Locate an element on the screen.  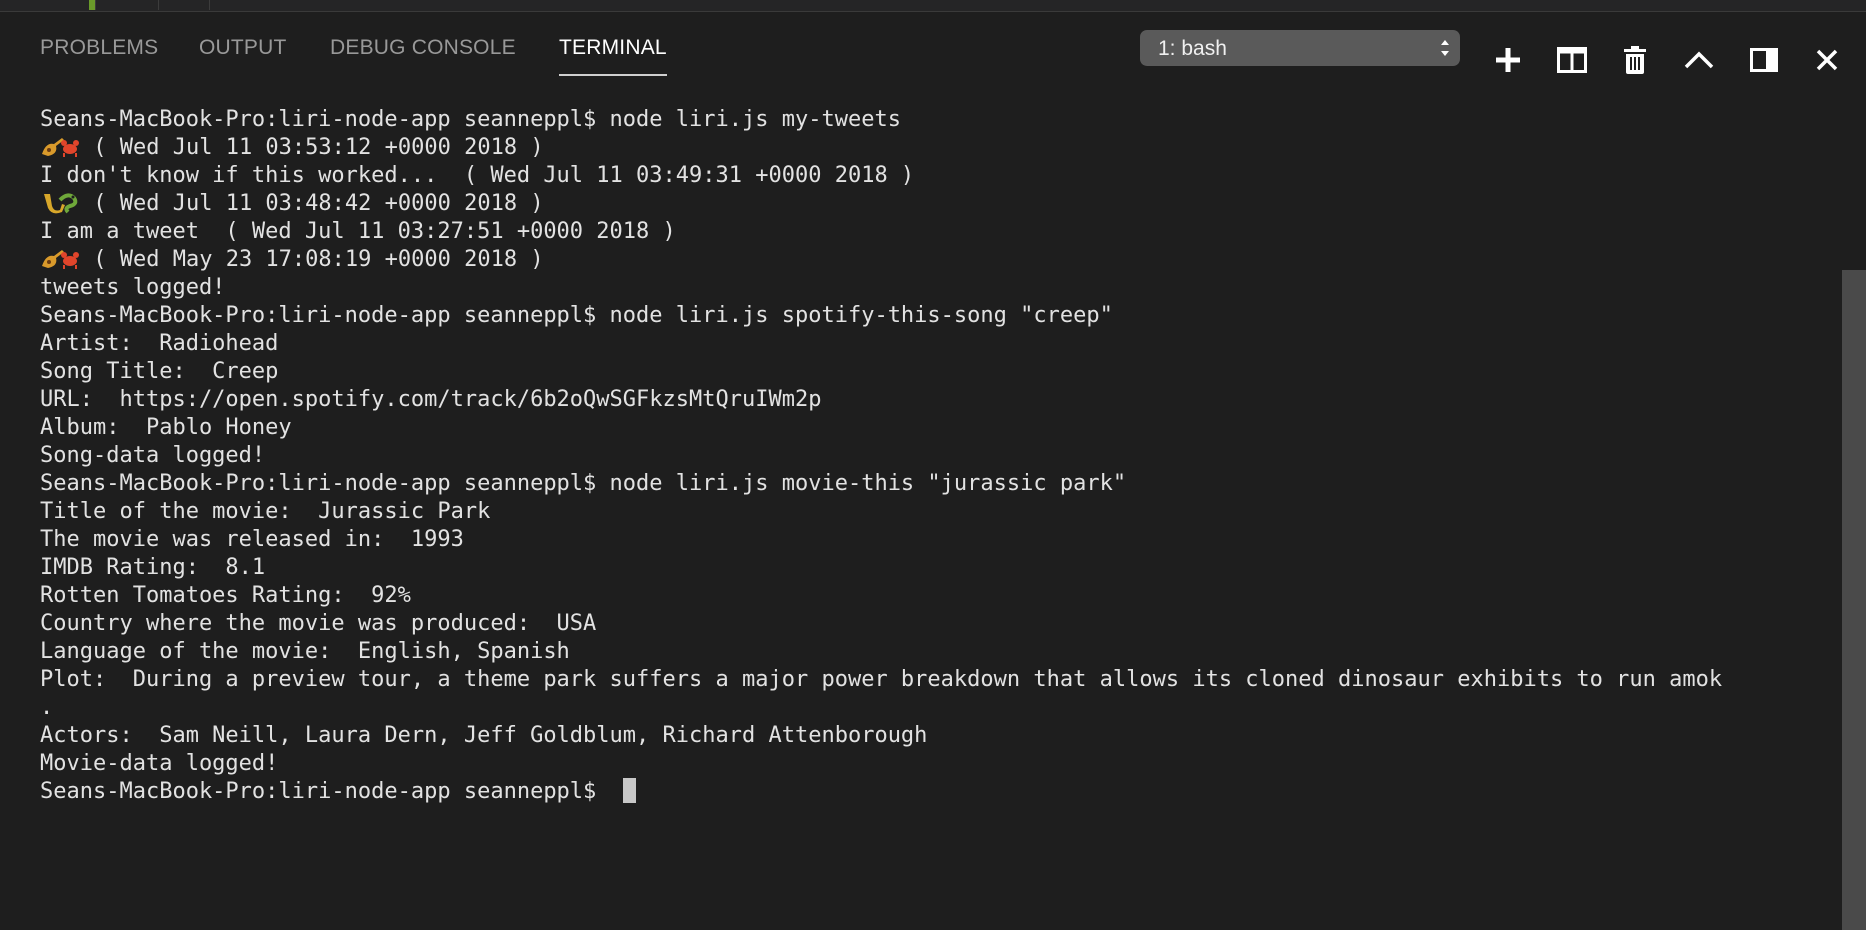
tab-output: OUTPUT is located at coordinates (243, 48).